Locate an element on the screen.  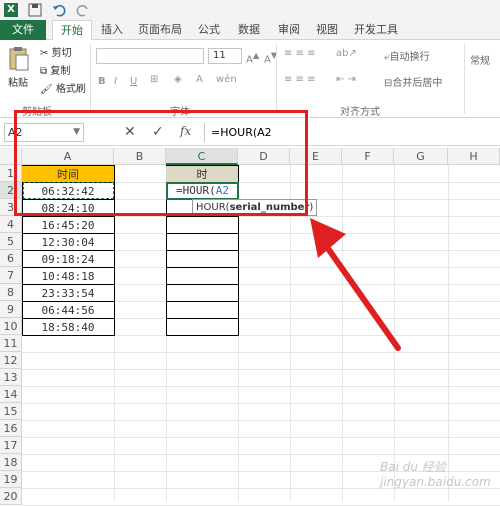
wrap-text-button: ⤶自动换行 is located at coordinates (407, 55).